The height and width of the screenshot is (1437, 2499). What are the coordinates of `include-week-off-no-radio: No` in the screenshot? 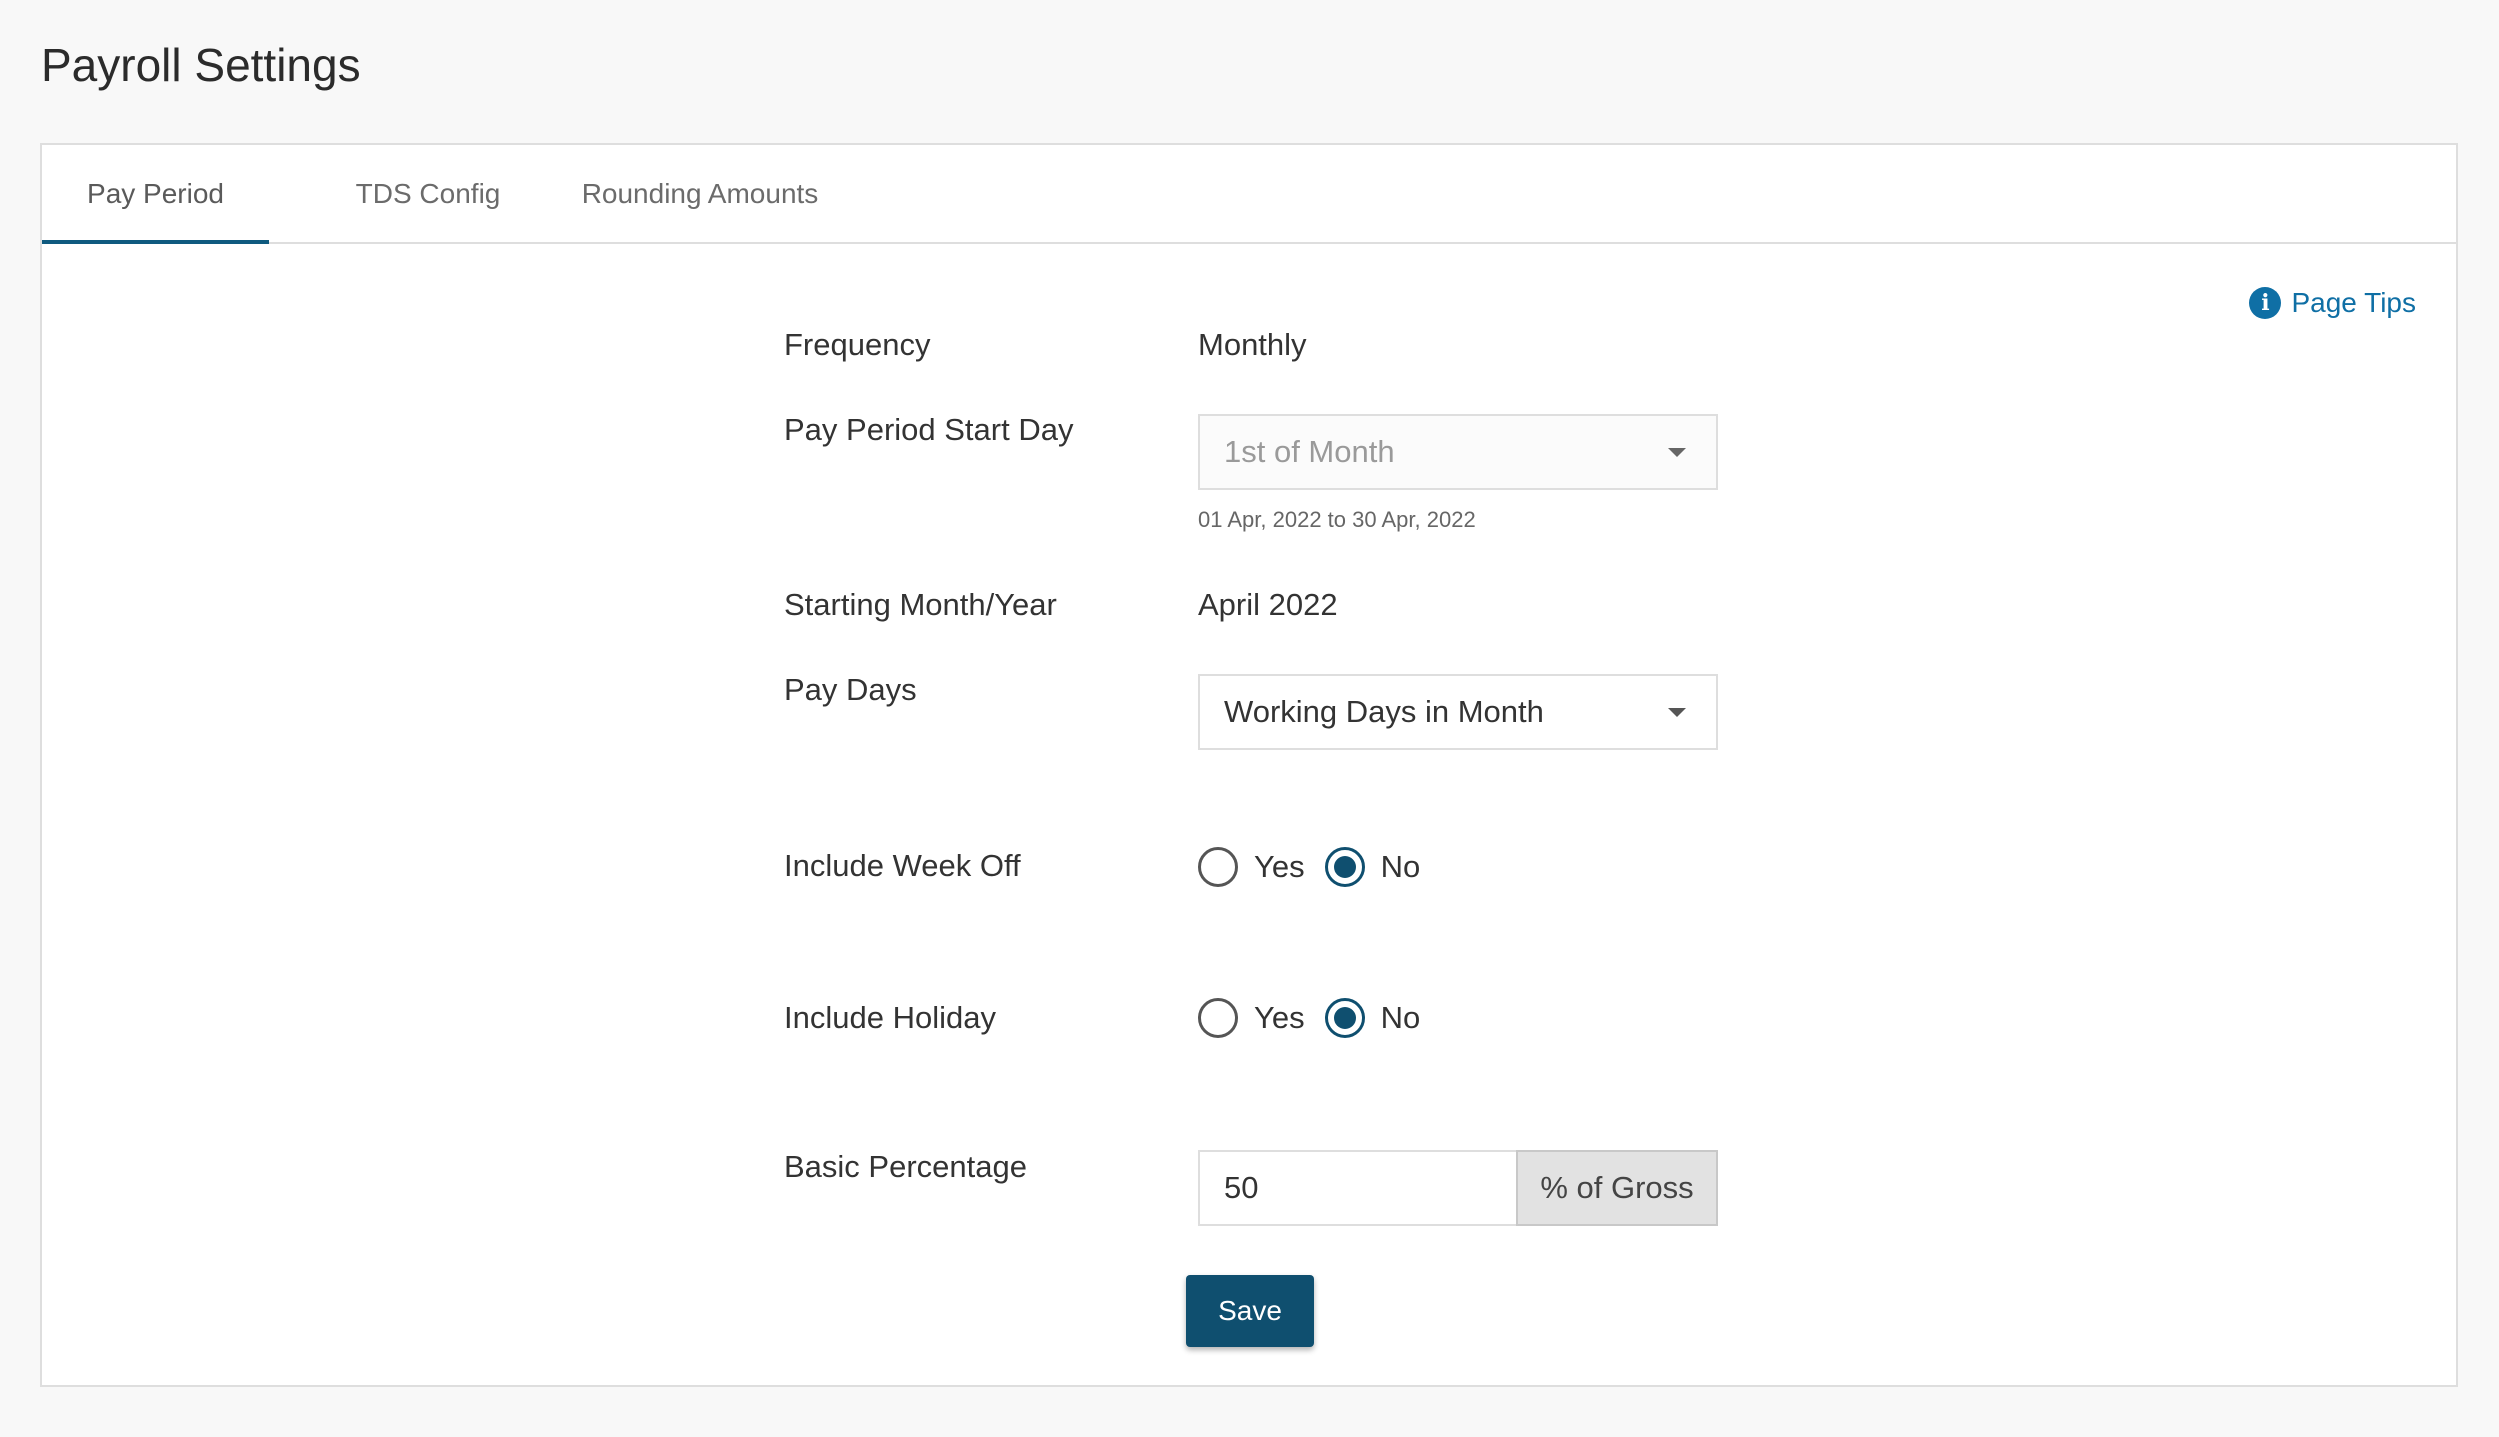 It's located at (1372, 867).